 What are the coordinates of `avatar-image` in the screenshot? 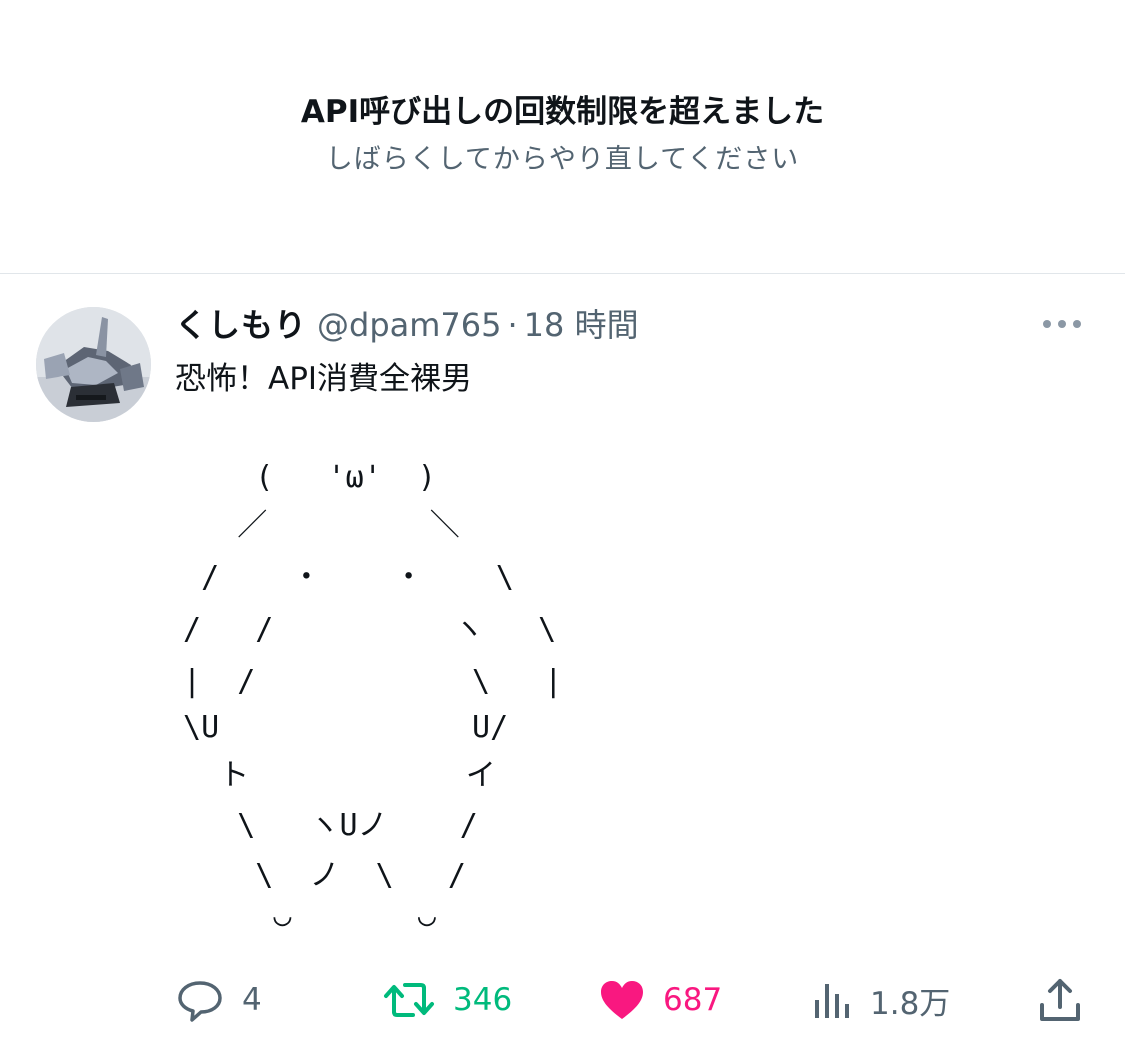 It's located at (93, 364).